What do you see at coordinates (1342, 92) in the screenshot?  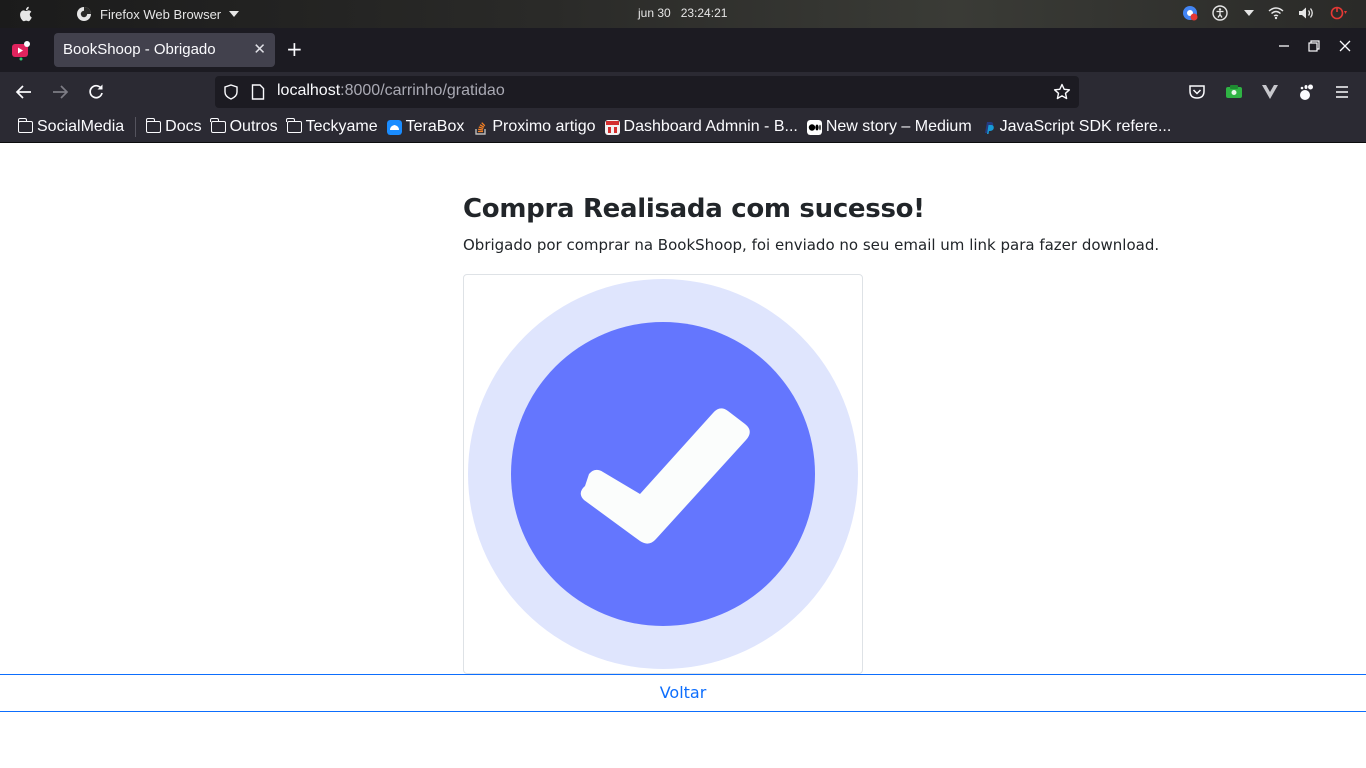 I see `hamburger-menu-icon` at bounding box center [1342, 92].